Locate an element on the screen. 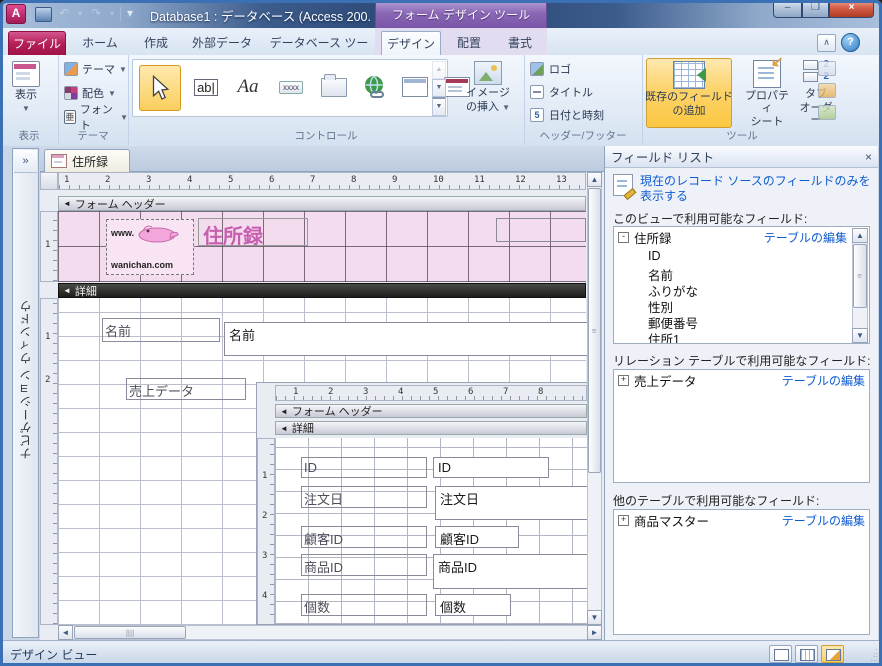 The height and width of the screenshot is (666, 882). tab-arrange: 配置 is located at coordinates (469, 43).